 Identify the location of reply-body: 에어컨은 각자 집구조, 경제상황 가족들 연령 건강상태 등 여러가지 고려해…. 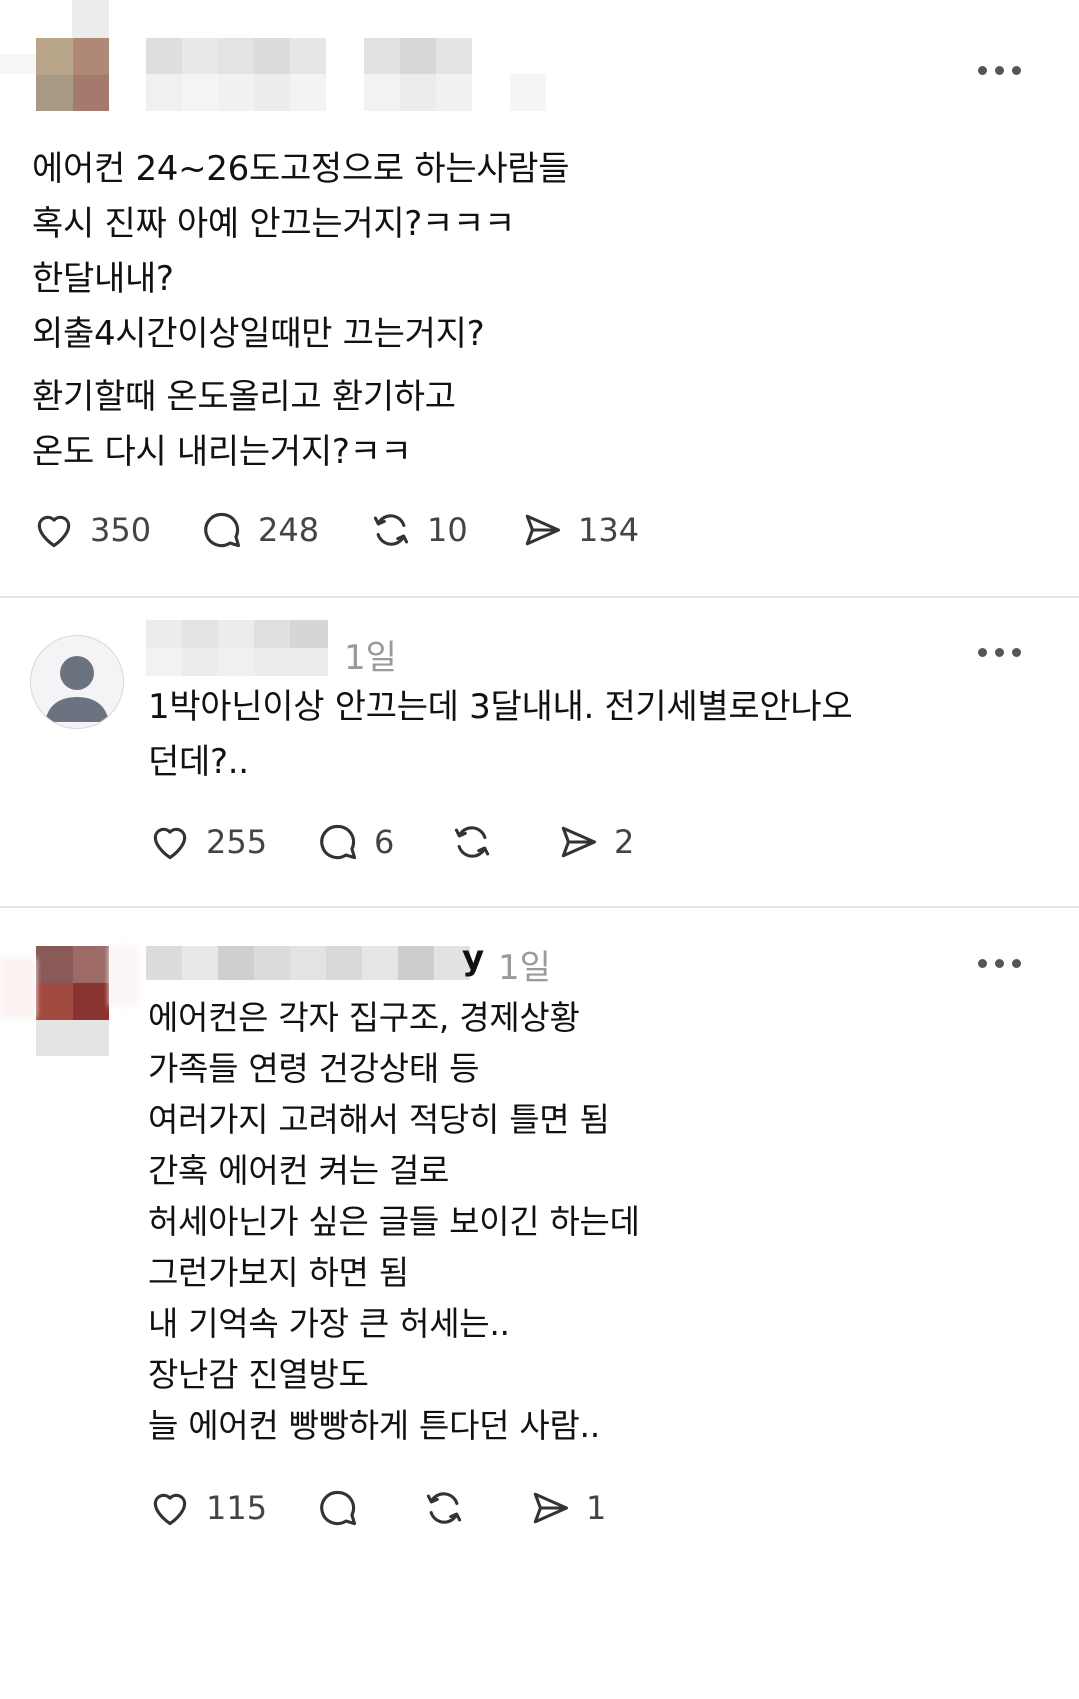
(394, 1221).